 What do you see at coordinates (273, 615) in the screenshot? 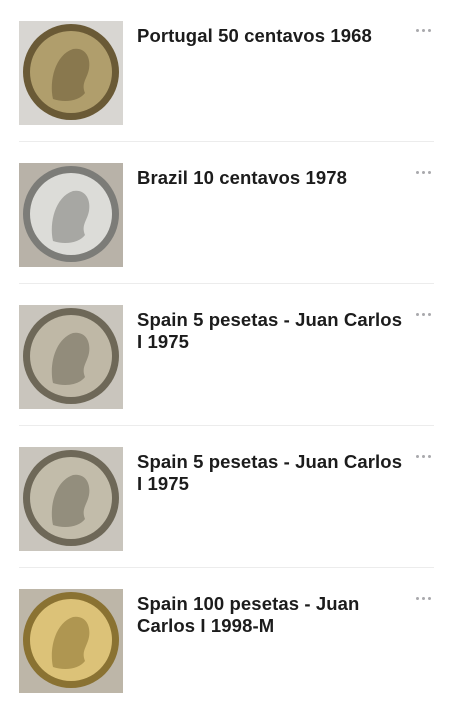
I see `coin-title: Spain 100 pesetas - Juan Carlos I 1998-M` at bounding box center [273, 615].